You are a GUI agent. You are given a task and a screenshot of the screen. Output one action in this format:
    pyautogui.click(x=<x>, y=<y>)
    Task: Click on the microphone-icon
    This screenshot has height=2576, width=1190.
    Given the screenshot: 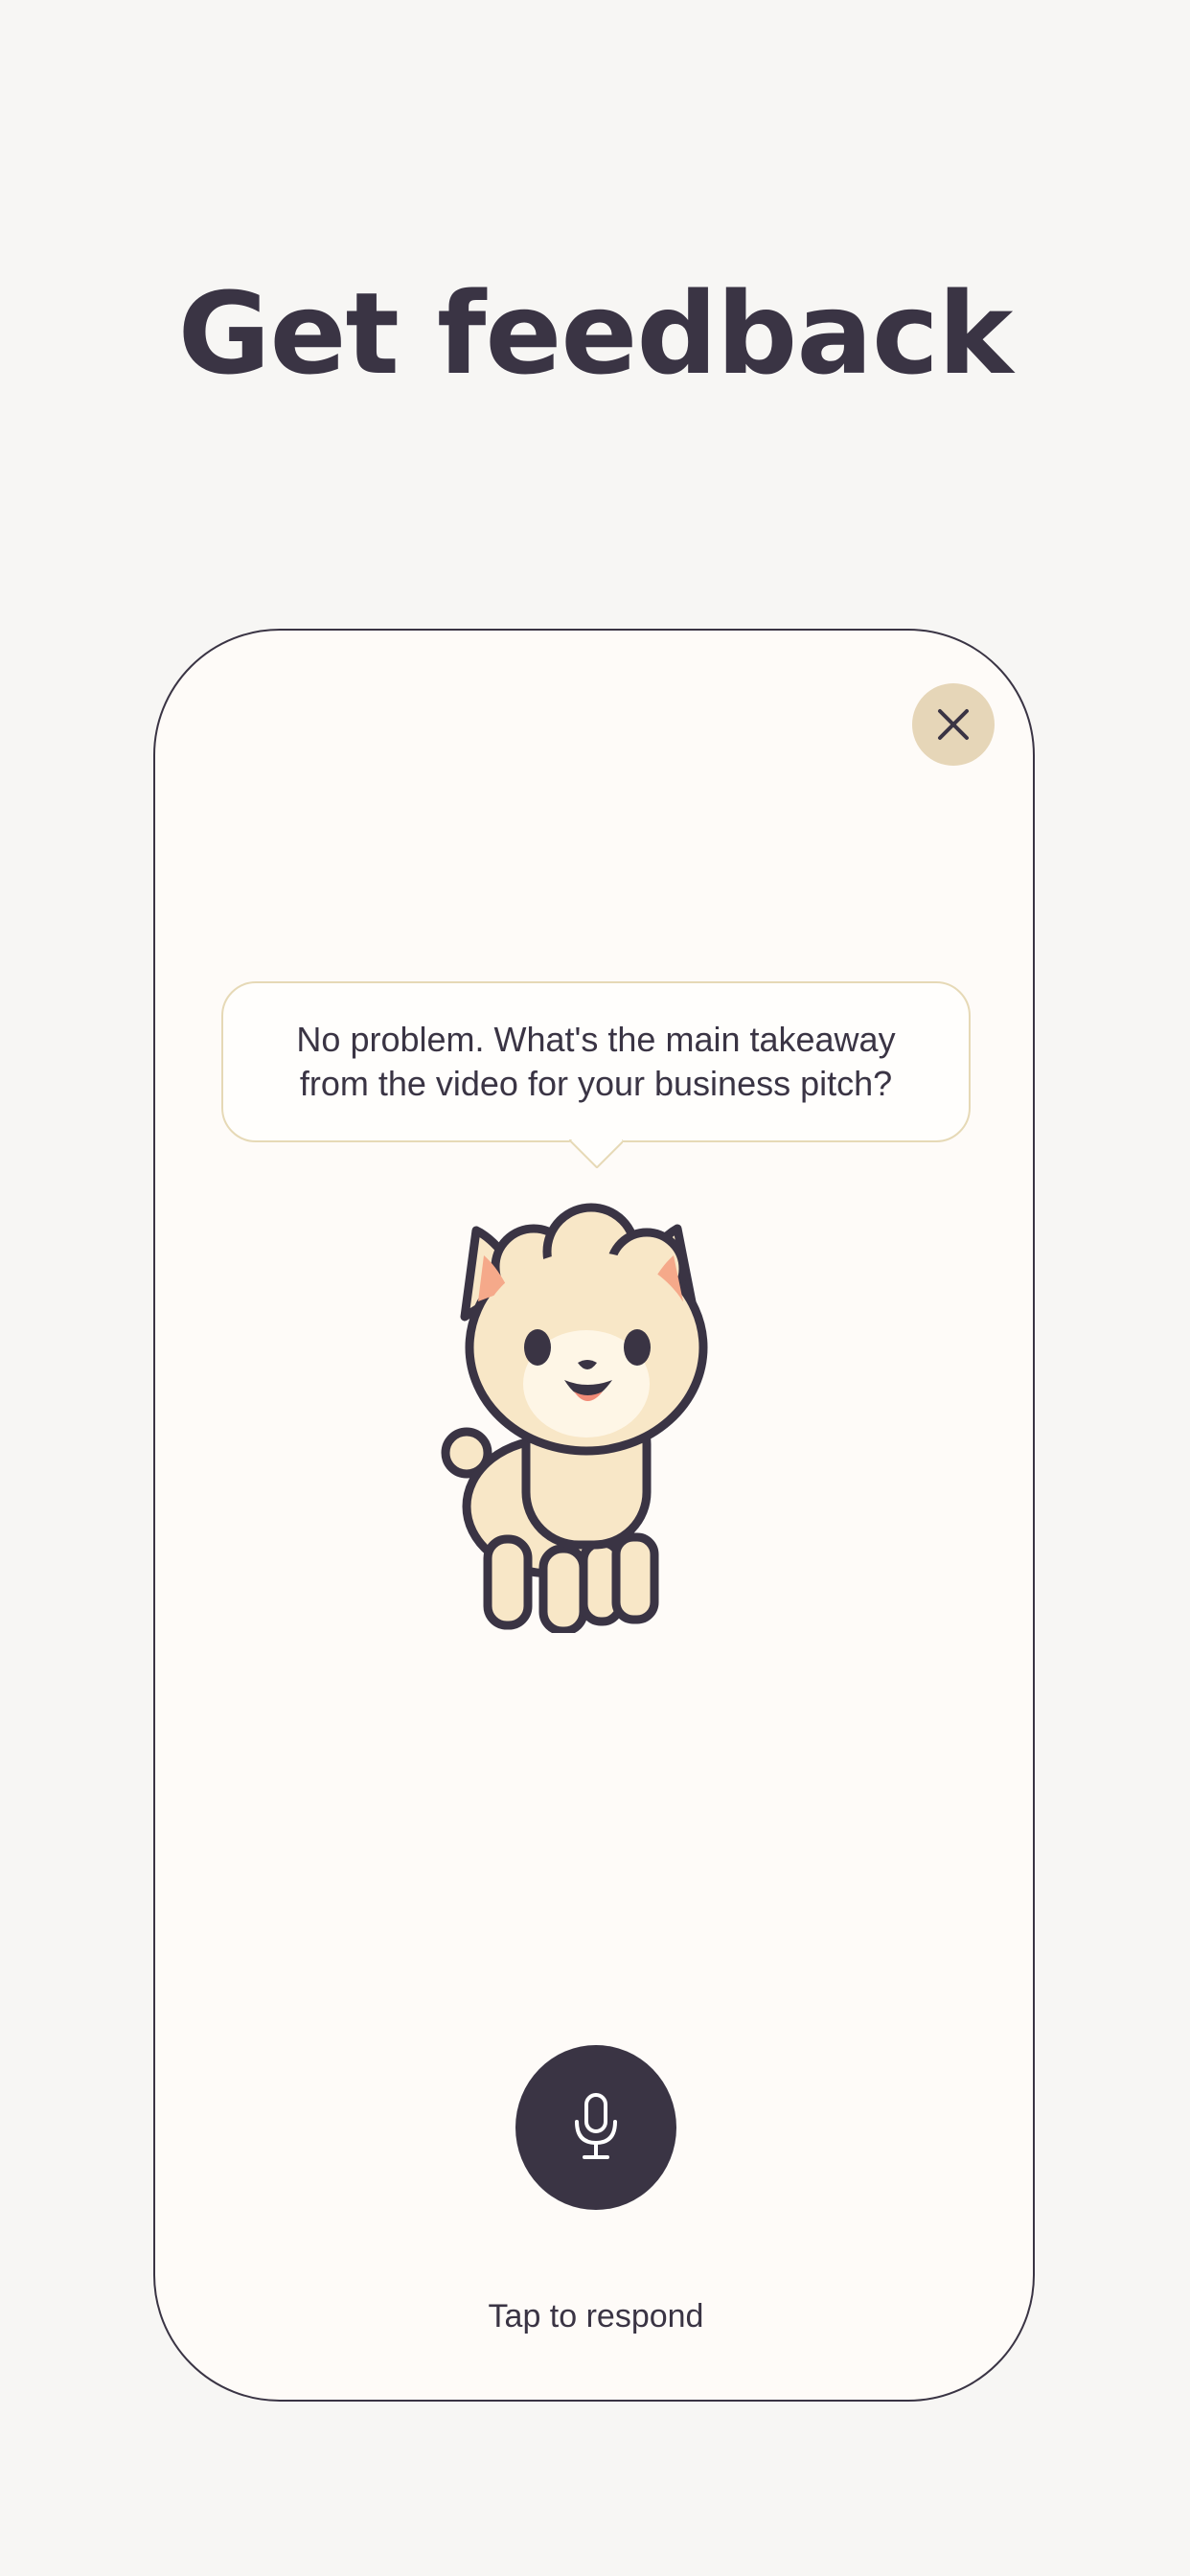 What is the action you would take?
    pyautogui.click(x=596, y=2126)
    